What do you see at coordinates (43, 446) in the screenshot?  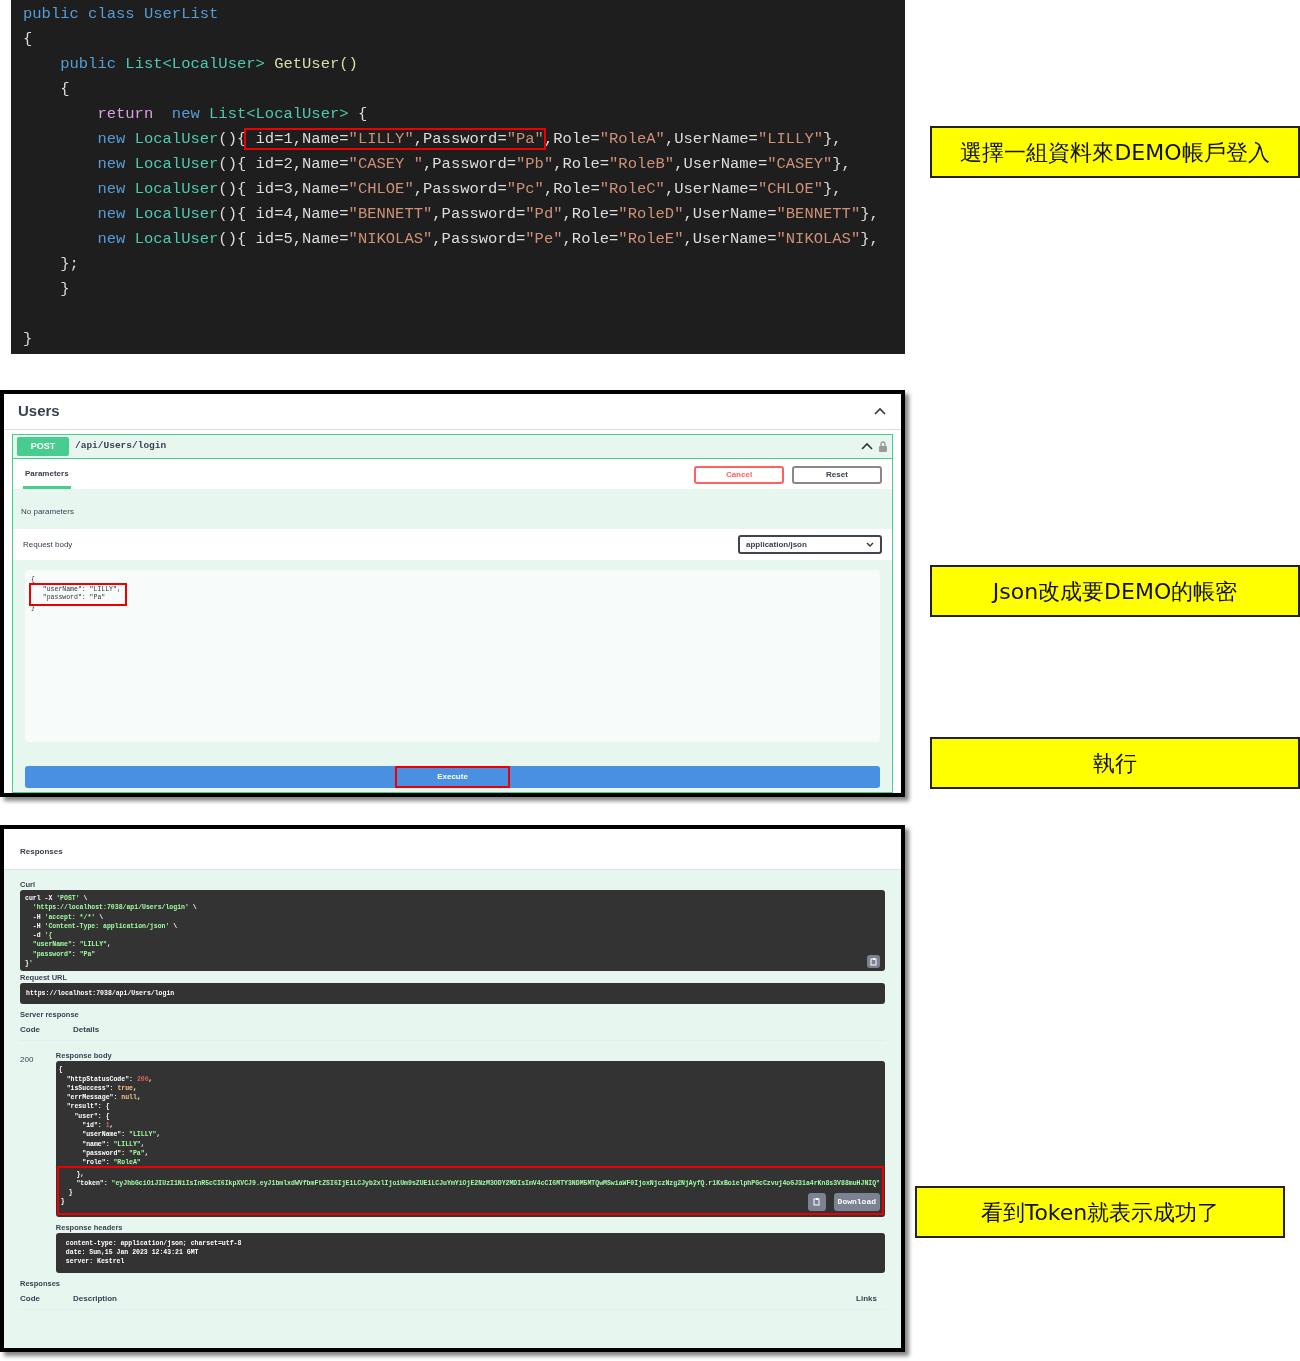 I see `method-badge: POST` at bounding box center [43, 446].